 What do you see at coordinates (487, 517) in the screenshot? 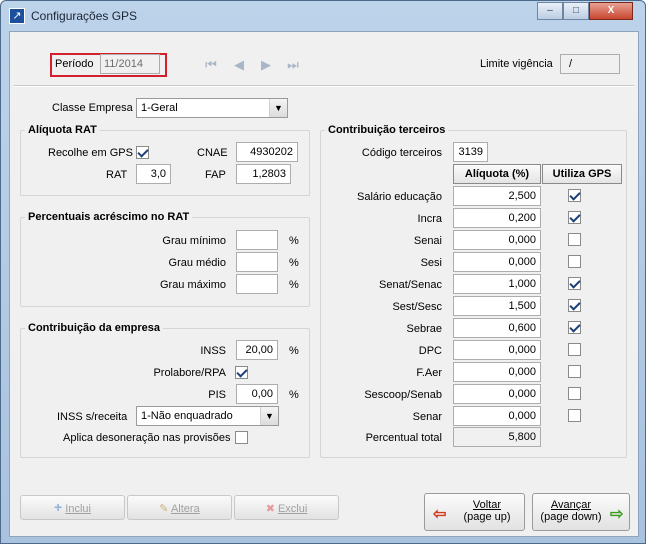
I see `voltar-sublabel: (page up)` at bounding box center [487, 517].